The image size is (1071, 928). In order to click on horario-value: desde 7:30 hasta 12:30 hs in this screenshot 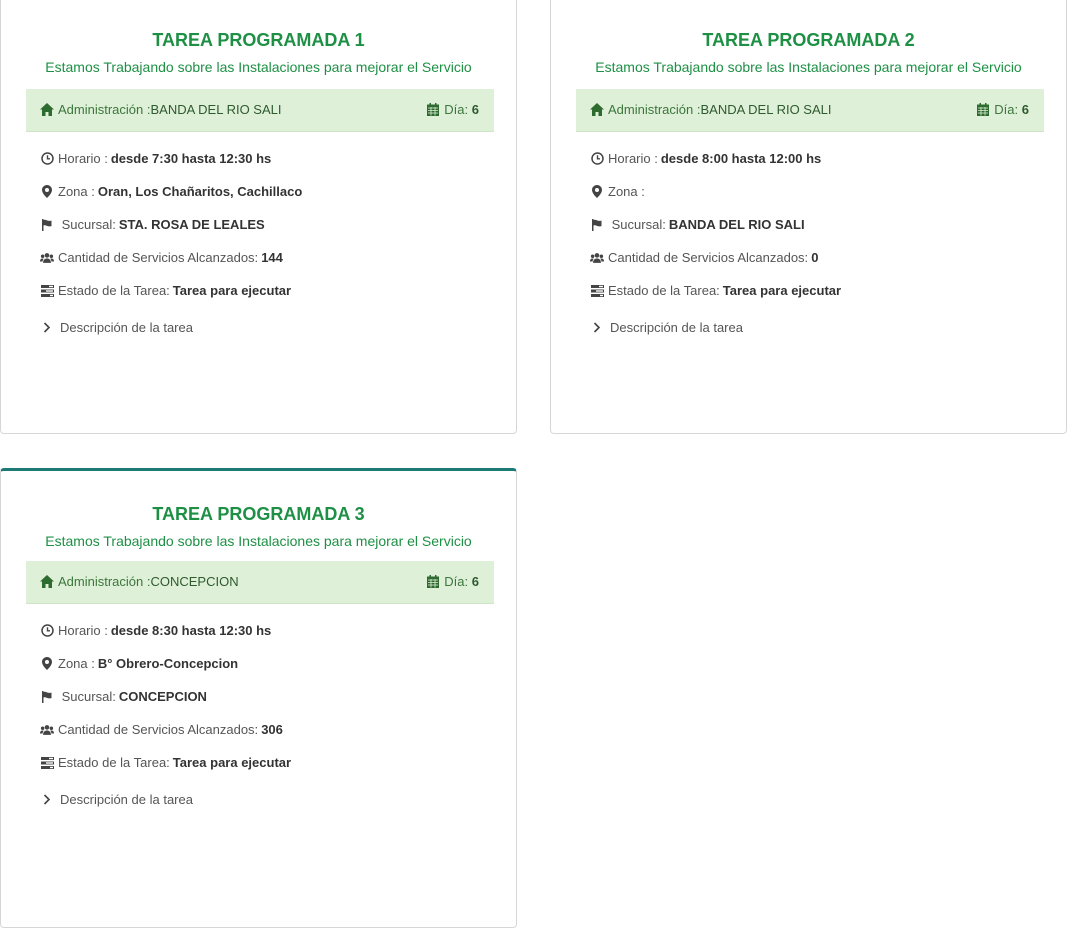, I will do `click(191, 158)`.